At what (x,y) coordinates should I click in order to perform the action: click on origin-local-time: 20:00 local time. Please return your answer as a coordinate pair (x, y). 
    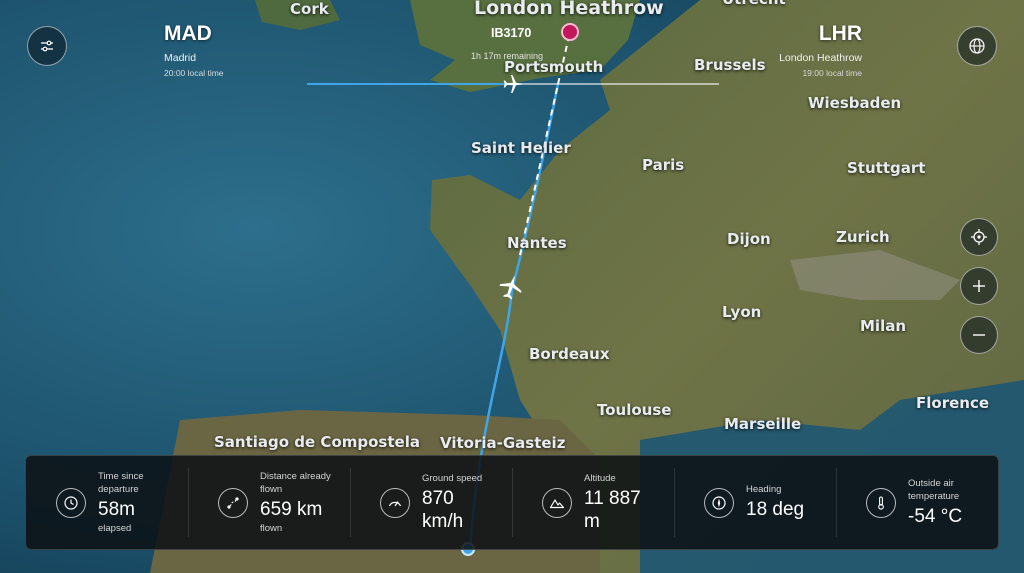
    Looking at the image, I should click on (194, 73).